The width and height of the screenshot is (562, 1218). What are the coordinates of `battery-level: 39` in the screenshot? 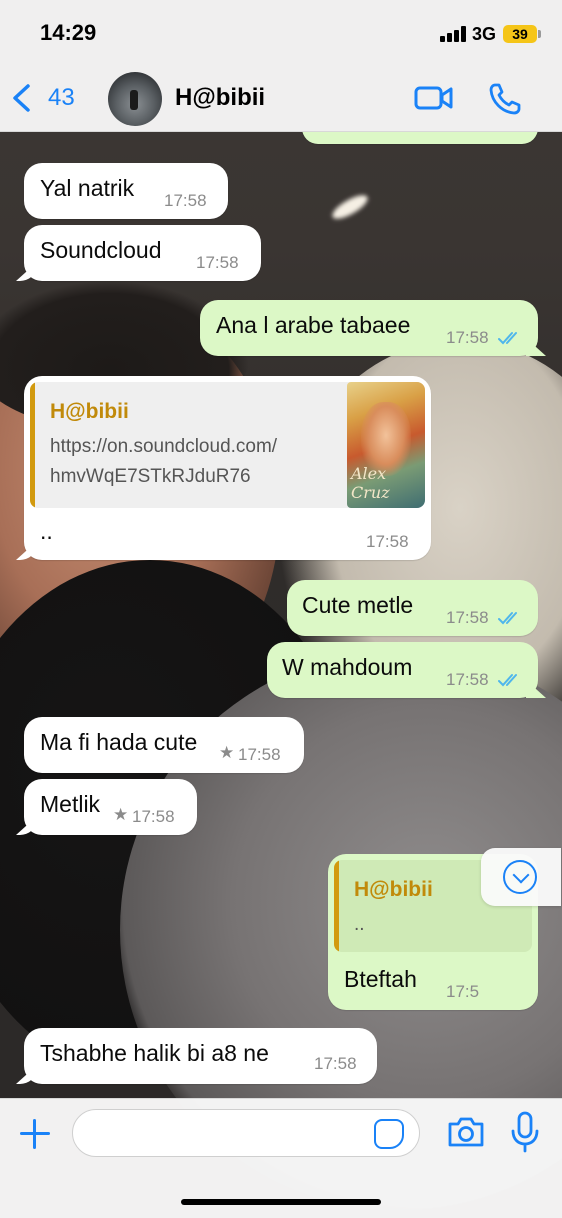 It's located at (520, 34).